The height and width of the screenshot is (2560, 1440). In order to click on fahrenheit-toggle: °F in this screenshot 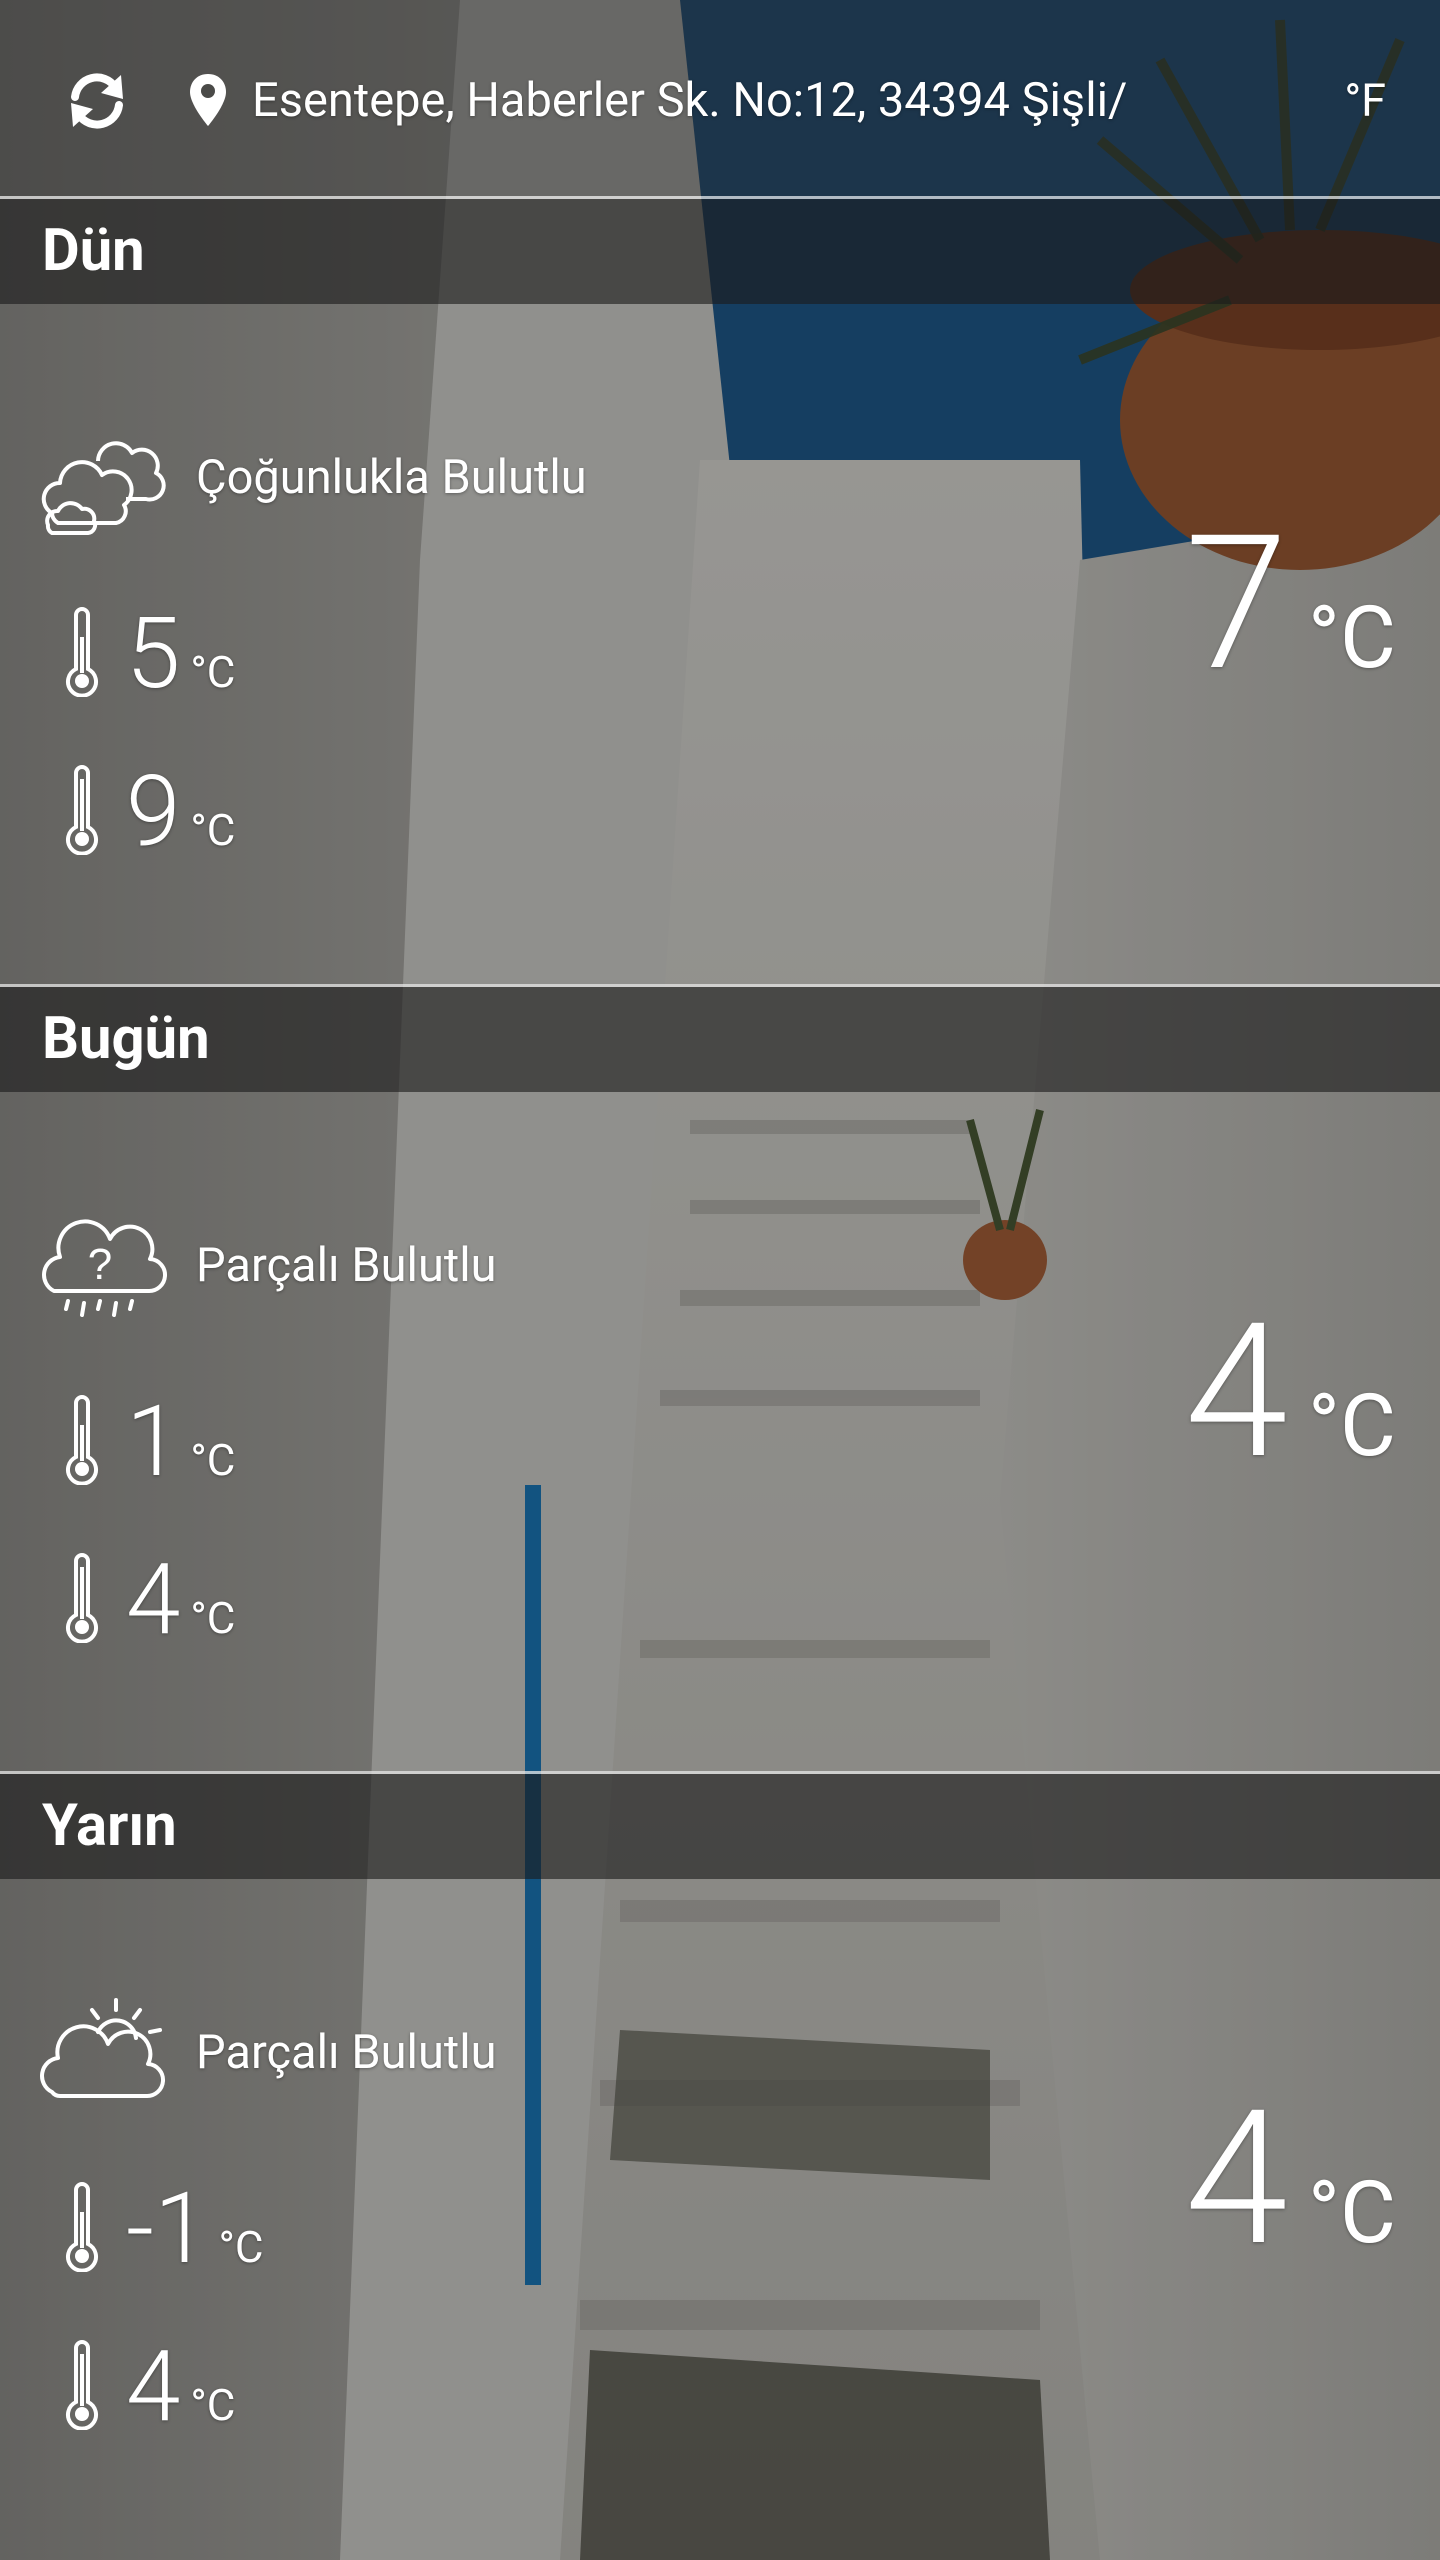, I will do `click(1365, 101)`.